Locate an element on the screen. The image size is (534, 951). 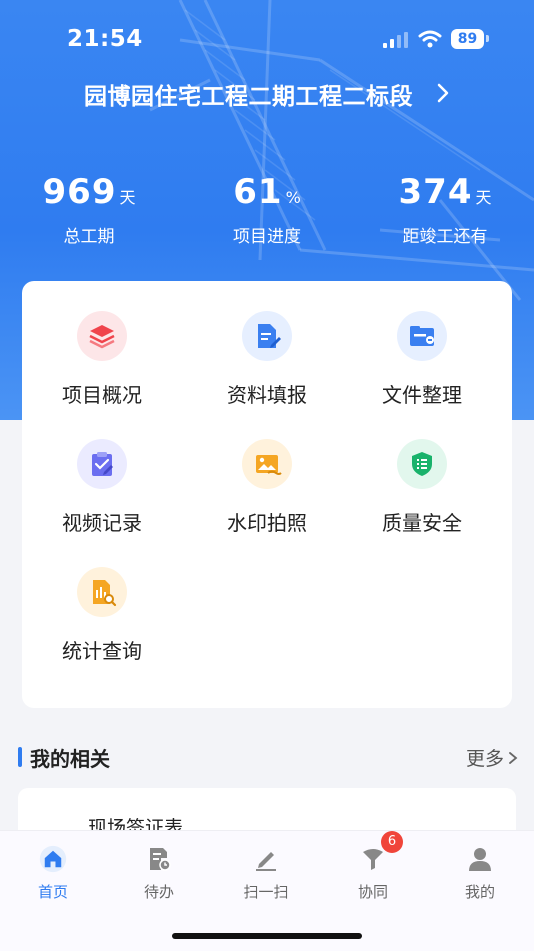
stat-total-duration: 969 天 总工期 is located at coordinates (89, 209).